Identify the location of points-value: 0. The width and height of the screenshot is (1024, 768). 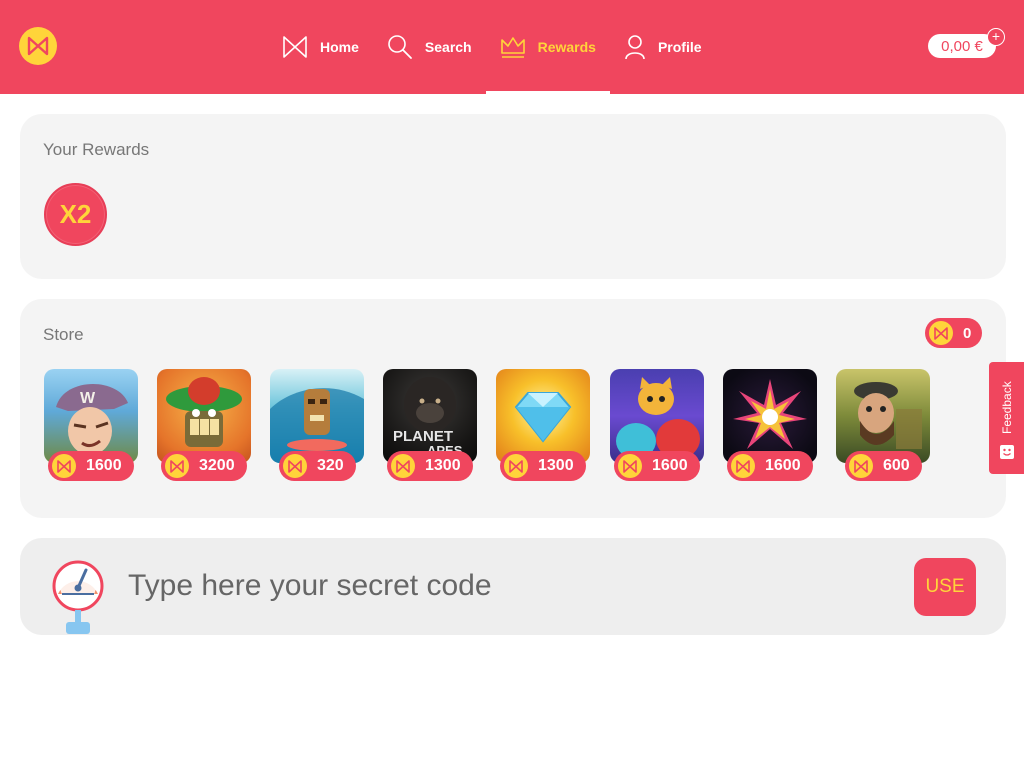
(967, 333).